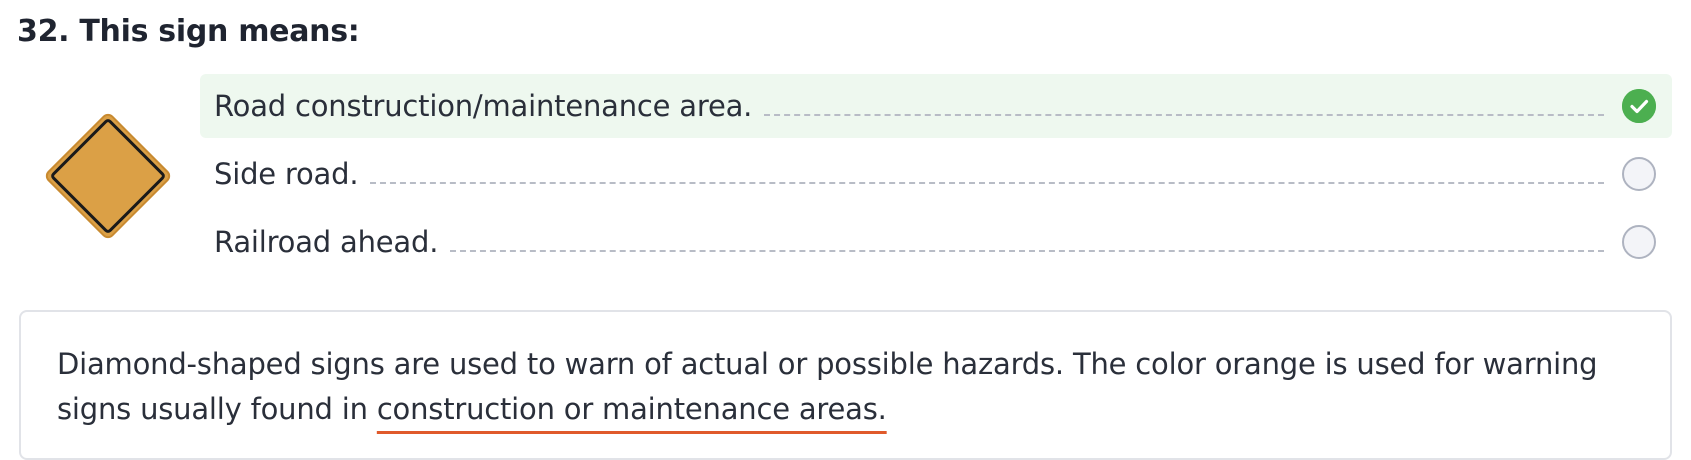  What do you see at coordinates (631, 409) in the screenshot?
I see `explanation-highlight: construction or maintenance areas.` at bounding box center [631, 409].